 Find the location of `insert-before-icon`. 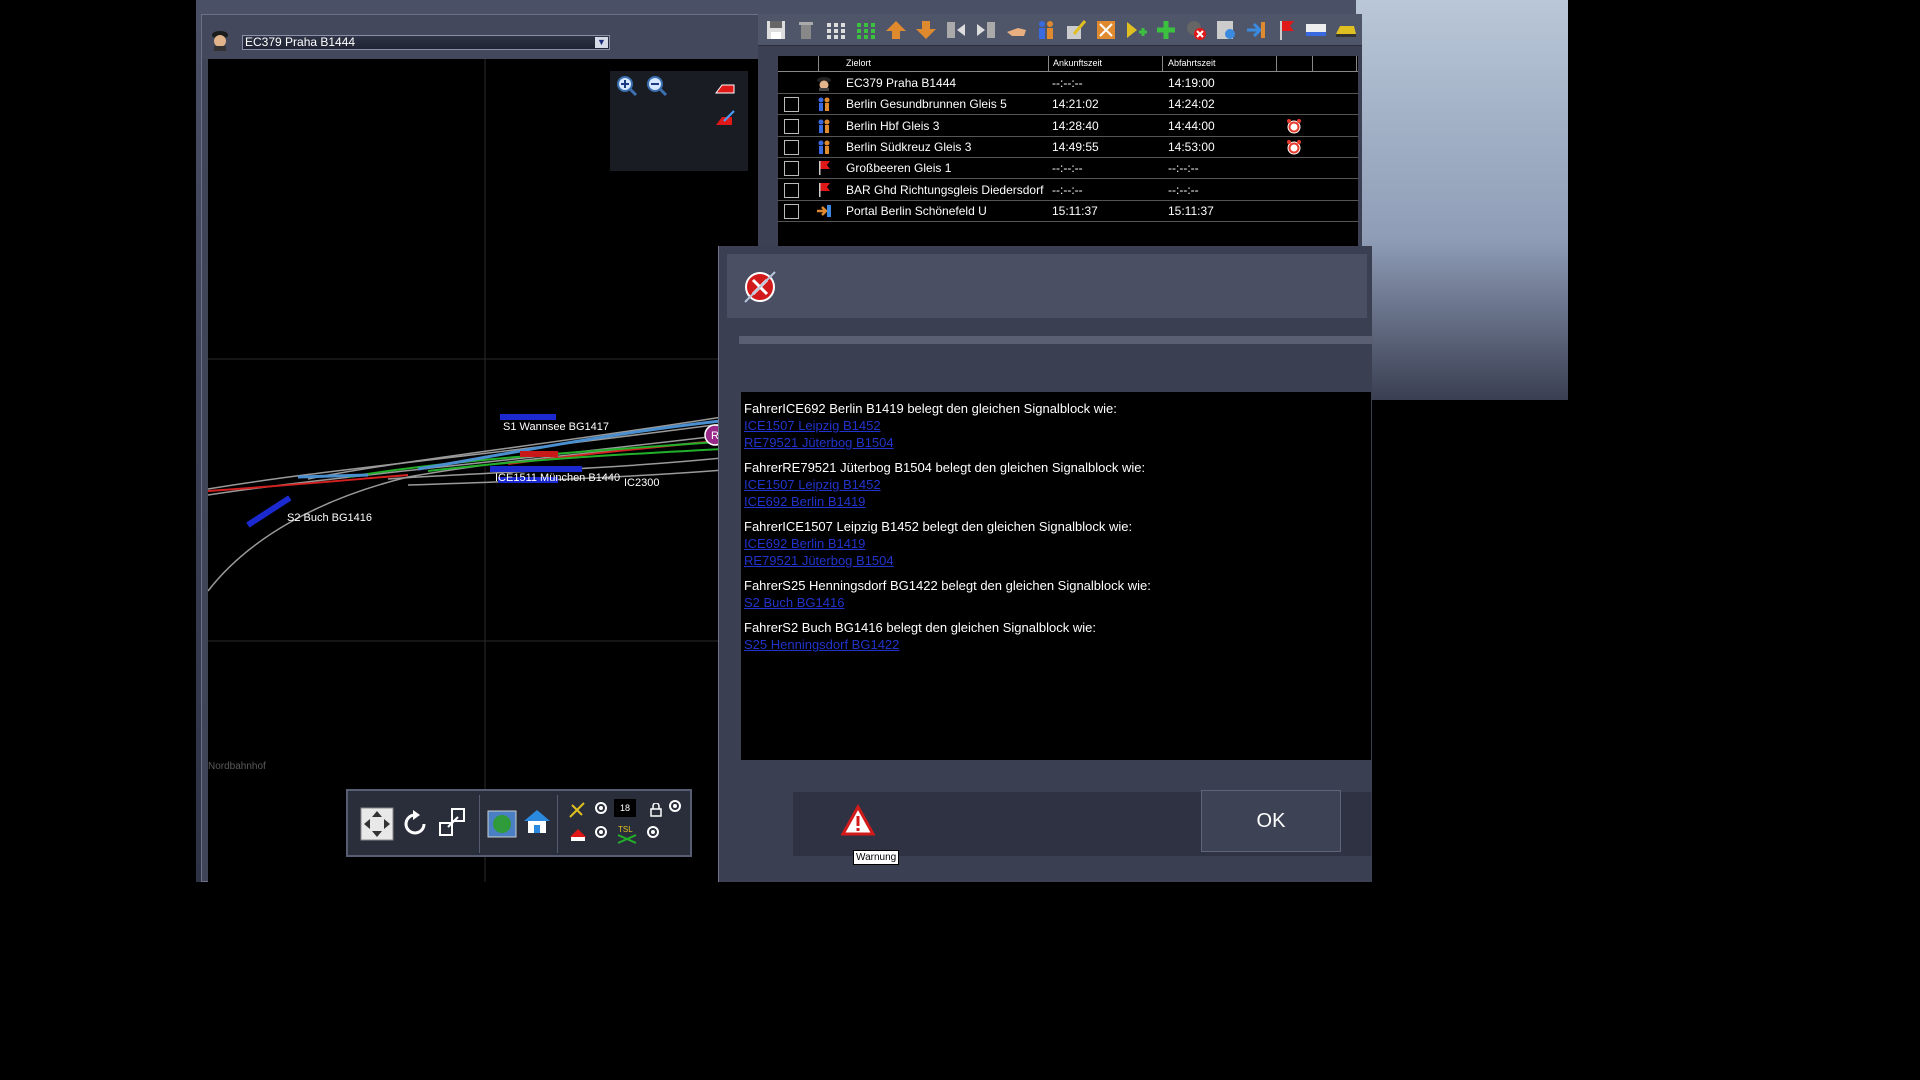

insert-before-icon is located at coordinates (956, 30).